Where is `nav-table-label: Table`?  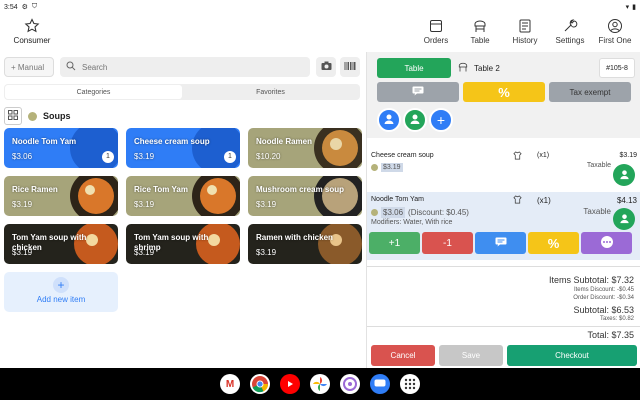
nav-table-label: Table is located at coordinates (480, 40).